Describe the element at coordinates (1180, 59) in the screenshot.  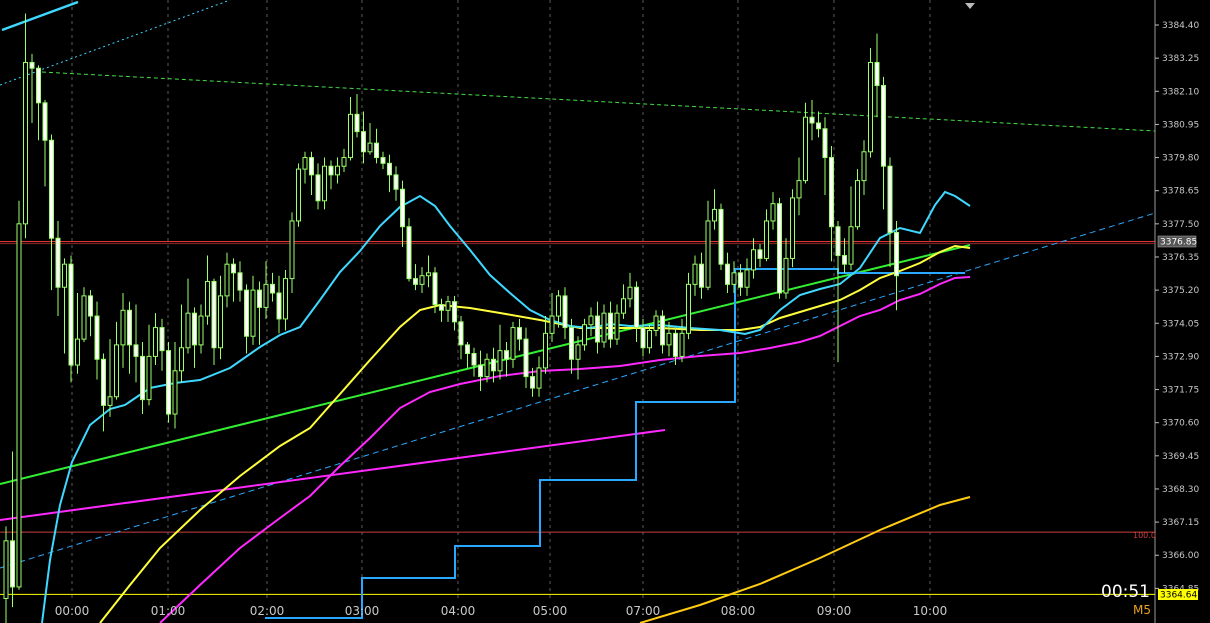
I see `y-tick-label: 3383.25` at that location.